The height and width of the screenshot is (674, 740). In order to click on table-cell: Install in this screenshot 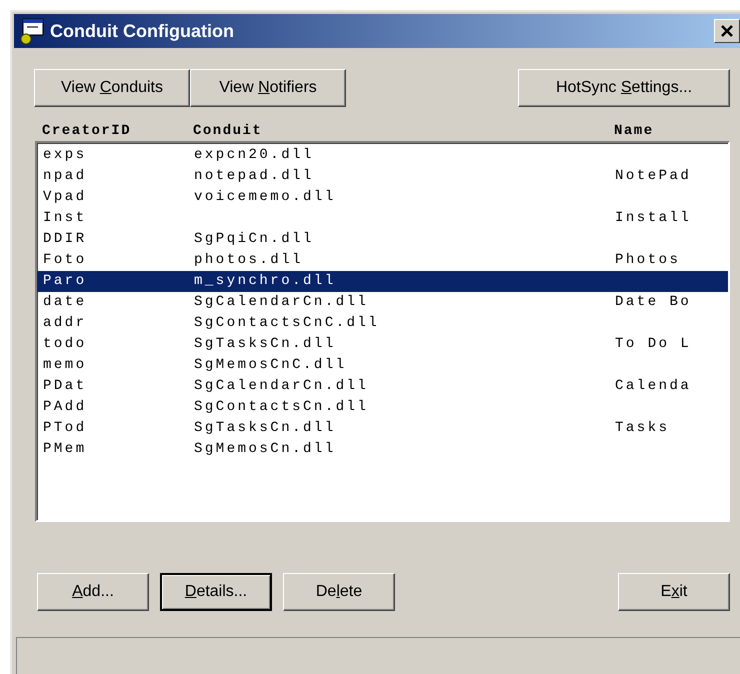, I will do `click(653, 218)`.